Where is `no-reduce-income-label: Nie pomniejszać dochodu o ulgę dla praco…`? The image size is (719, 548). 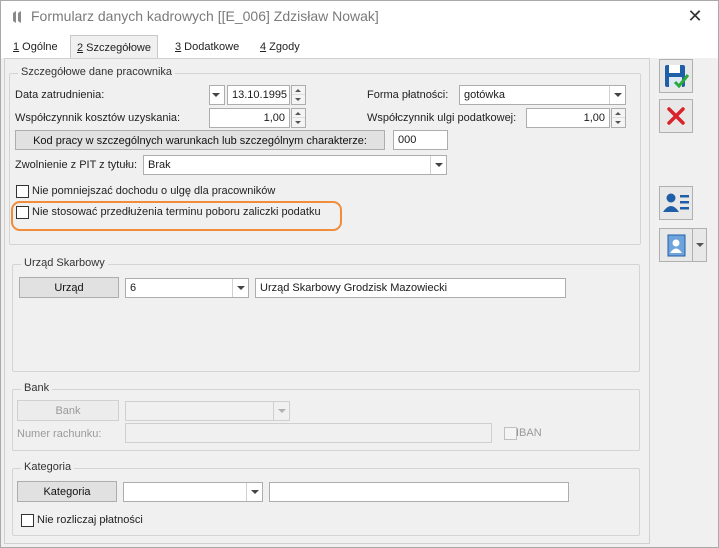 no-reduce-income-label: Nie pomniejszać dochodu o ulgę dla praco… is located at coordinates (154, 191).